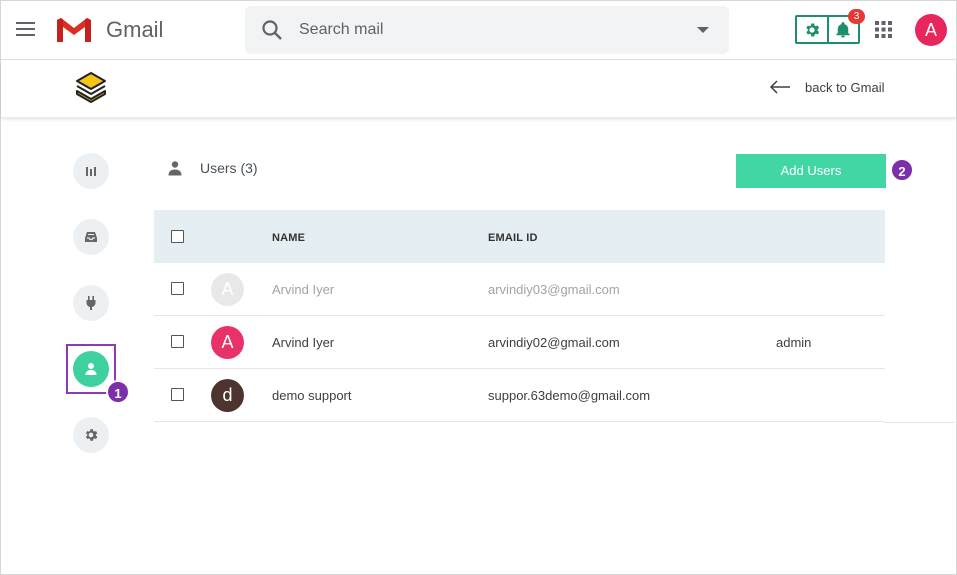 This screenshot has width=957, height=575. I want to click on sidebar-item-users, so click(91, 369).